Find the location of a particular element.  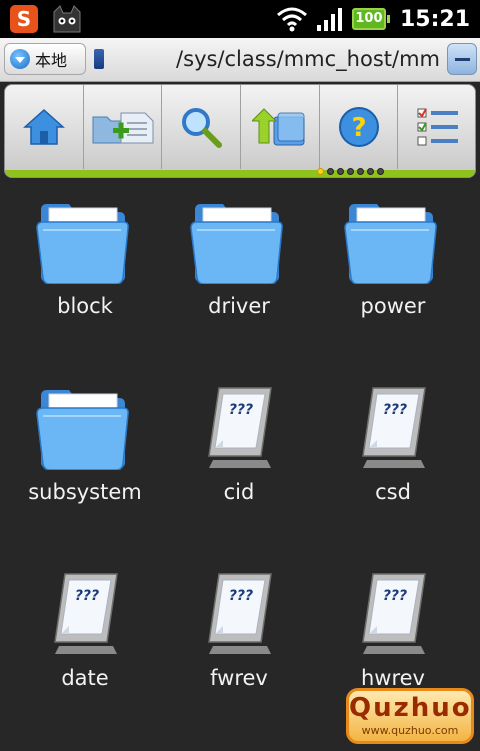

file-item-power: power is located at coordinates (383, 275).